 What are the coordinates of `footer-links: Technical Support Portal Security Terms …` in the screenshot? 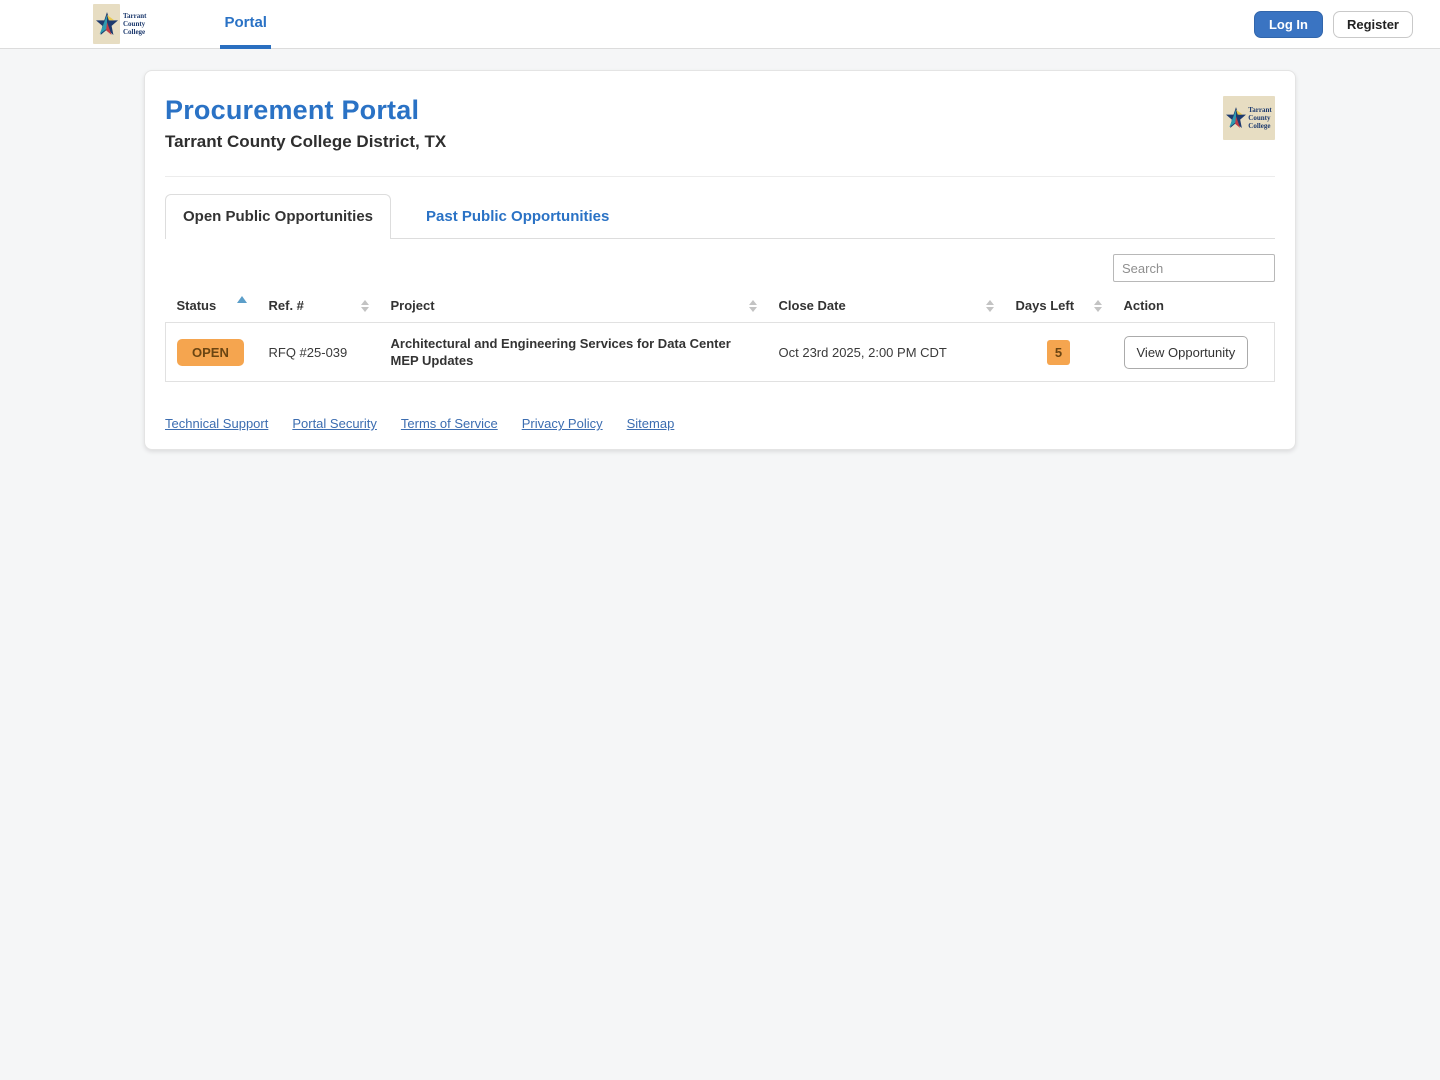 It's located at (720, 423).